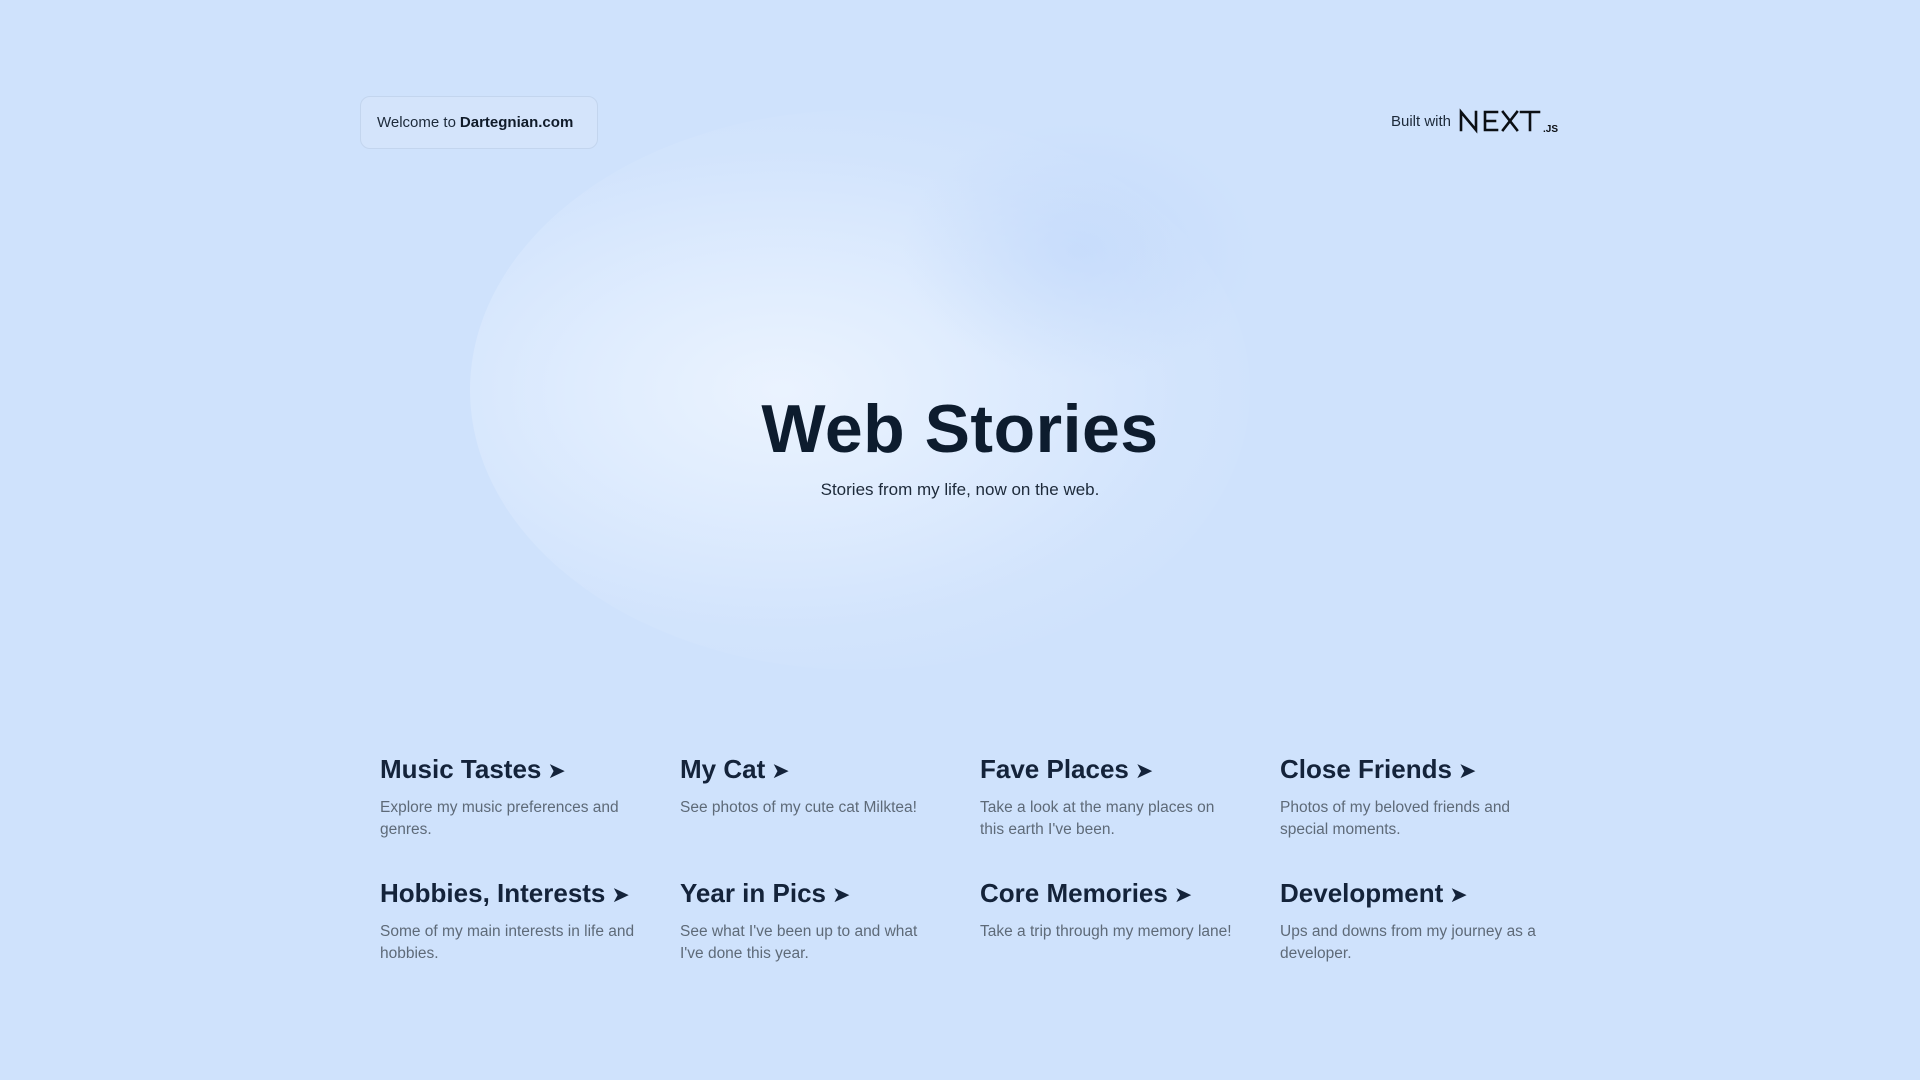  Describe the element at coordinates (1550, 129) in the screenshot. I see `svg-text: .JS` at that location.